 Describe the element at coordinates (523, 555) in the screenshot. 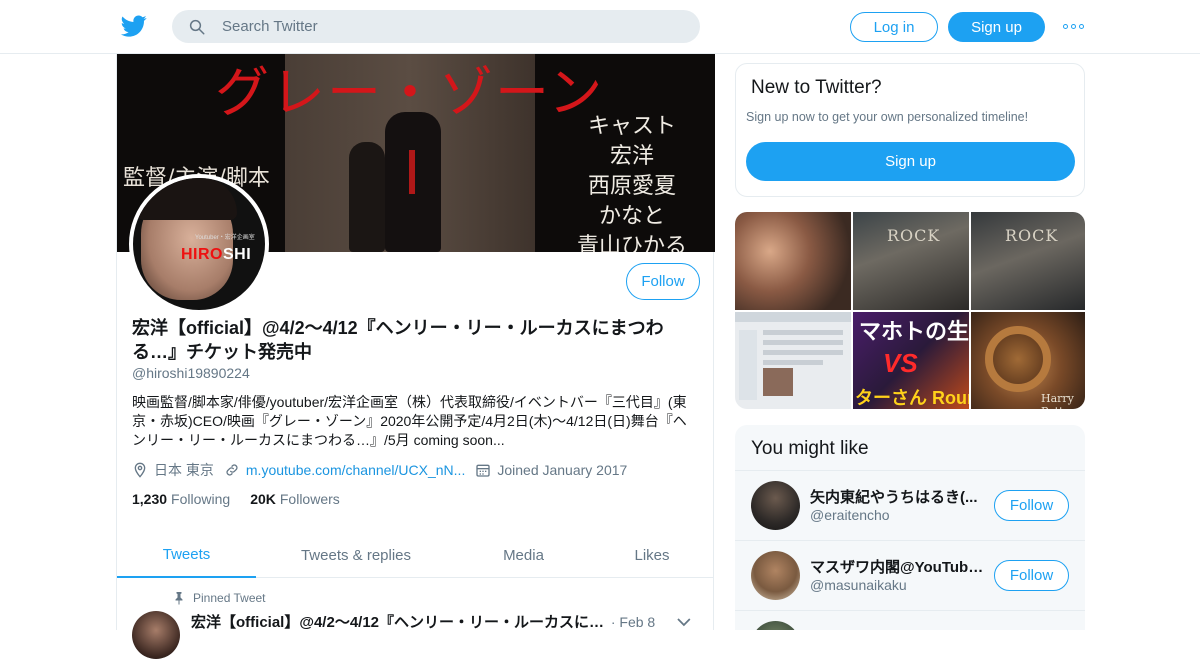

I see `tab-media: Media` at that location.